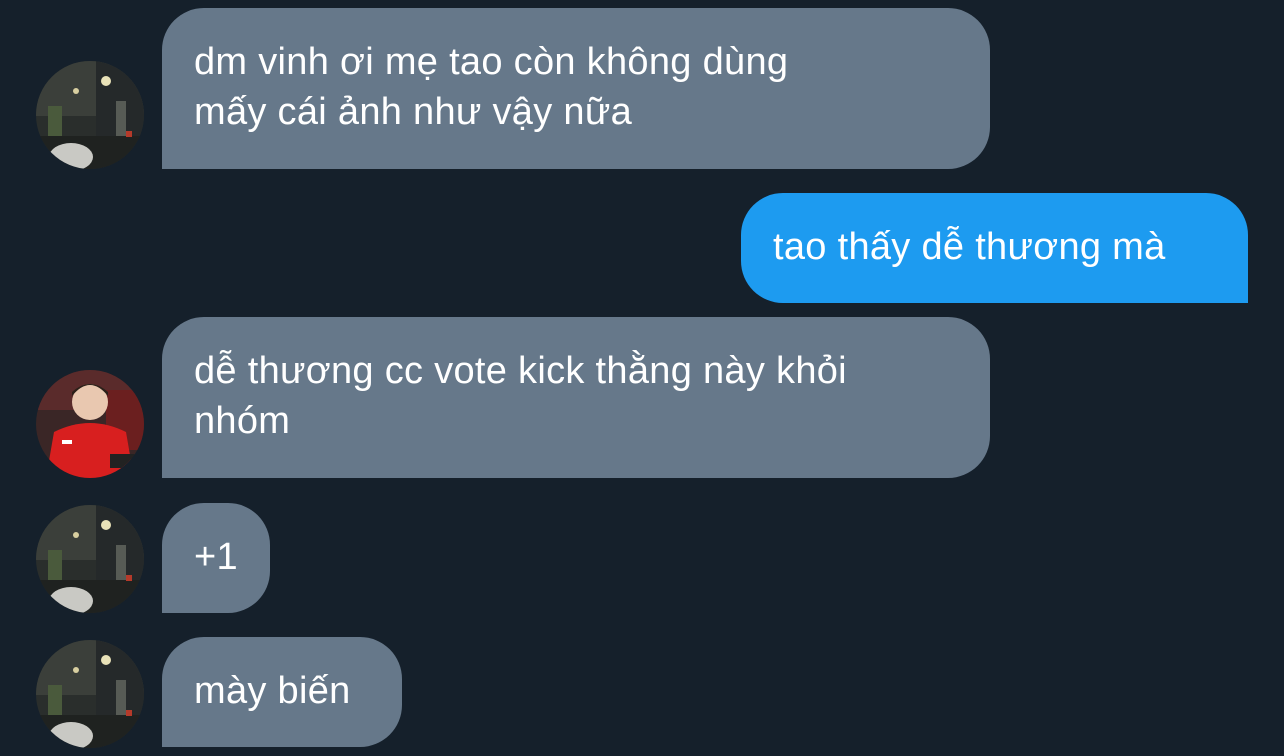 This screenshot has width=1284, height=756. Describe the element at coordinates (90, 424) in the screenshot. I see `avatar-red-jacket` at that location.